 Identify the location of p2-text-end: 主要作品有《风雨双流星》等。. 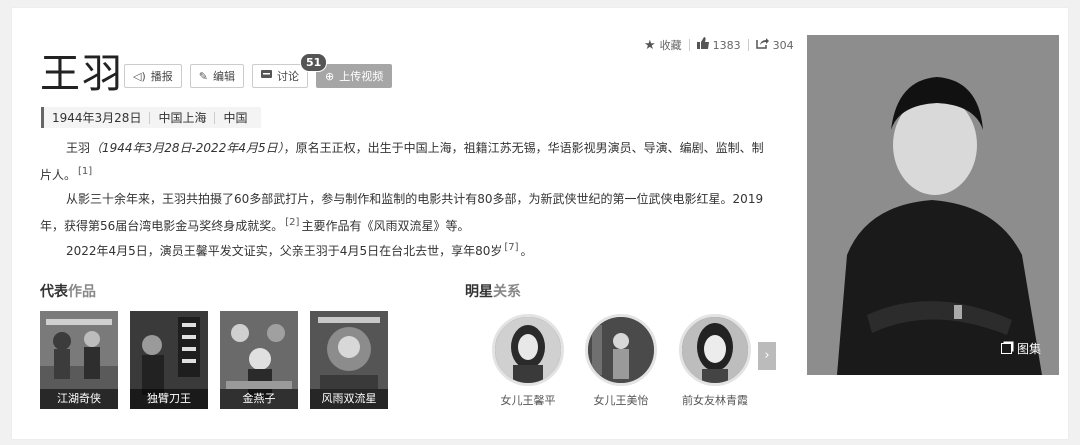
(385, 226).